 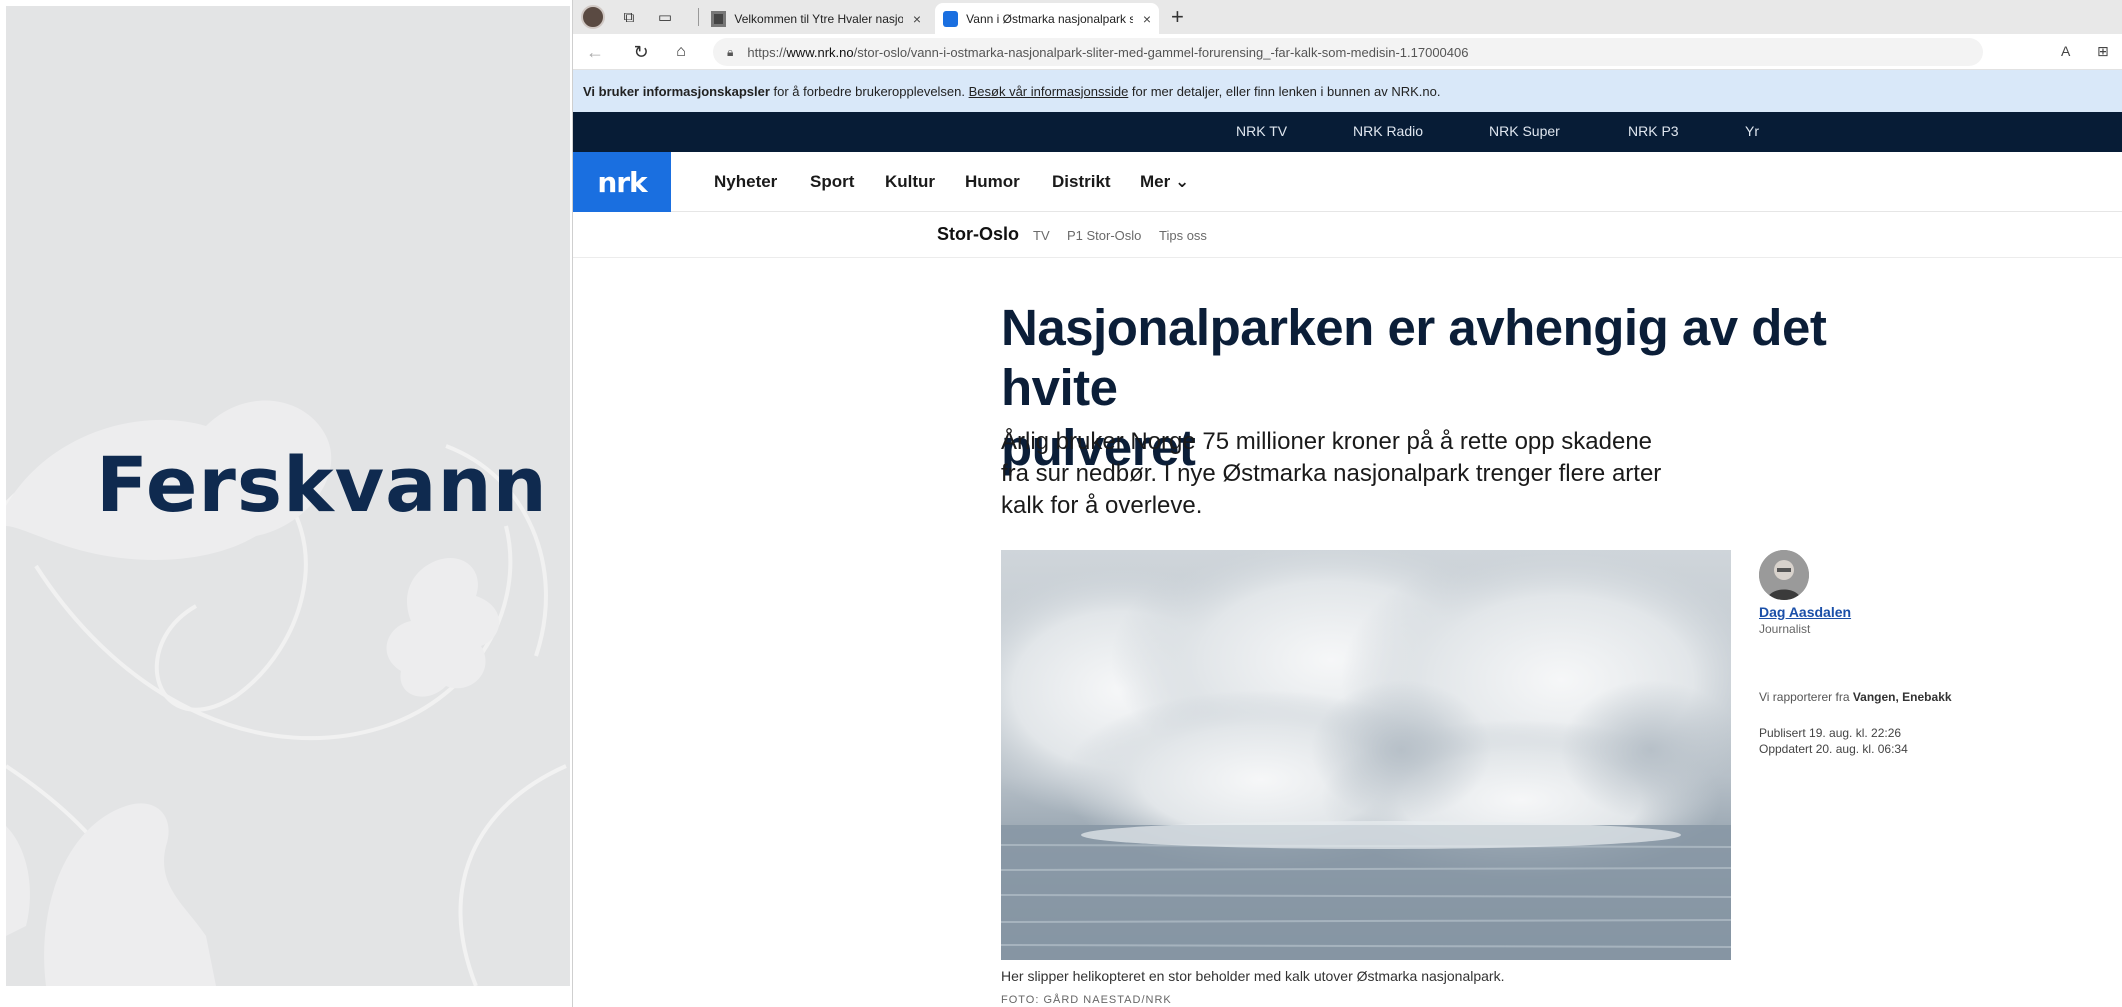 I want to click on lime-cloud-image, so click(x=1366, y=755).